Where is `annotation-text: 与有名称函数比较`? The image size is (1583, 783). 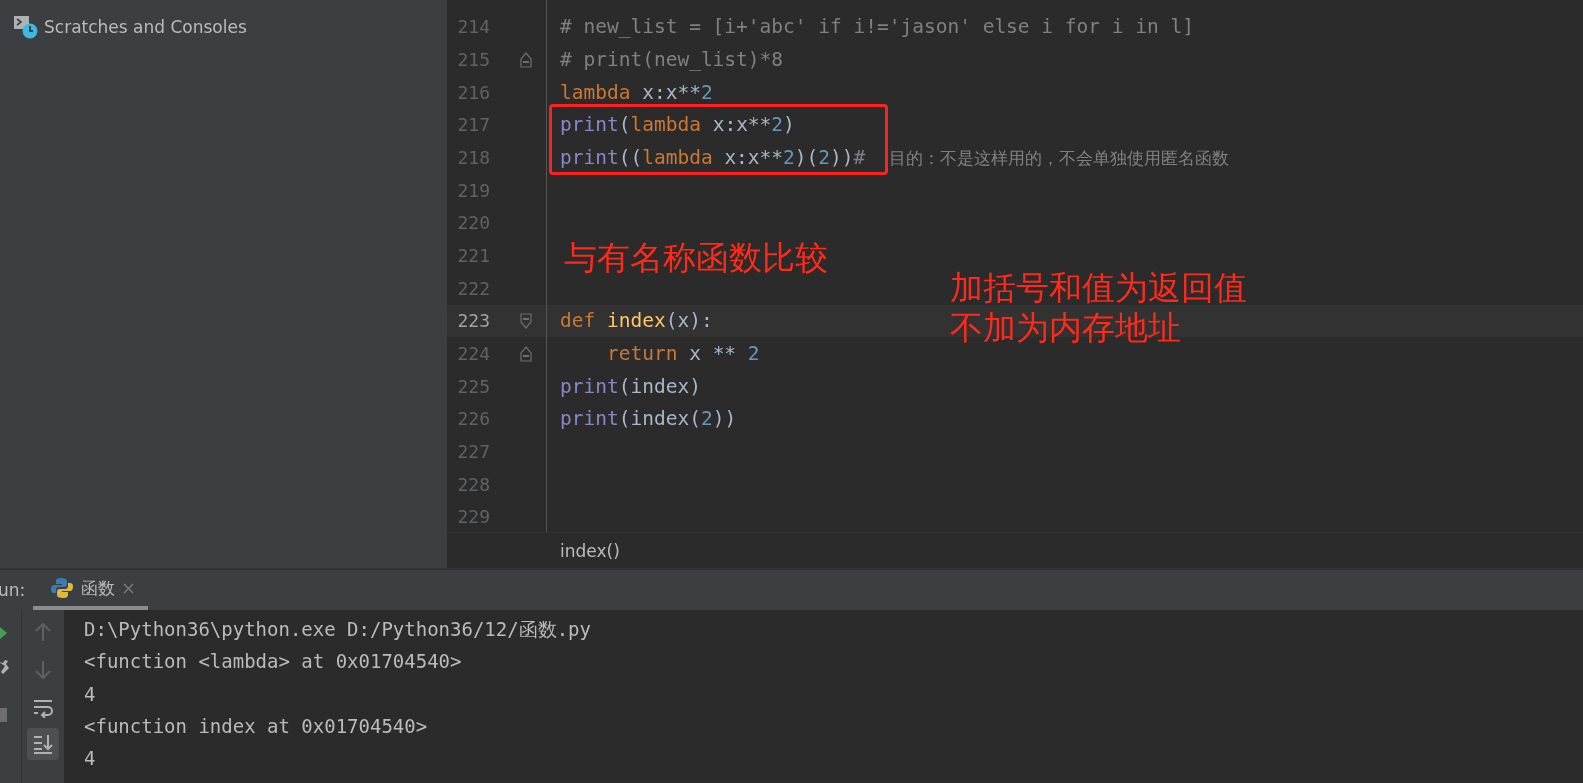
annotation-text: 与有名称函数比较 is located at coordinates (696, 258).